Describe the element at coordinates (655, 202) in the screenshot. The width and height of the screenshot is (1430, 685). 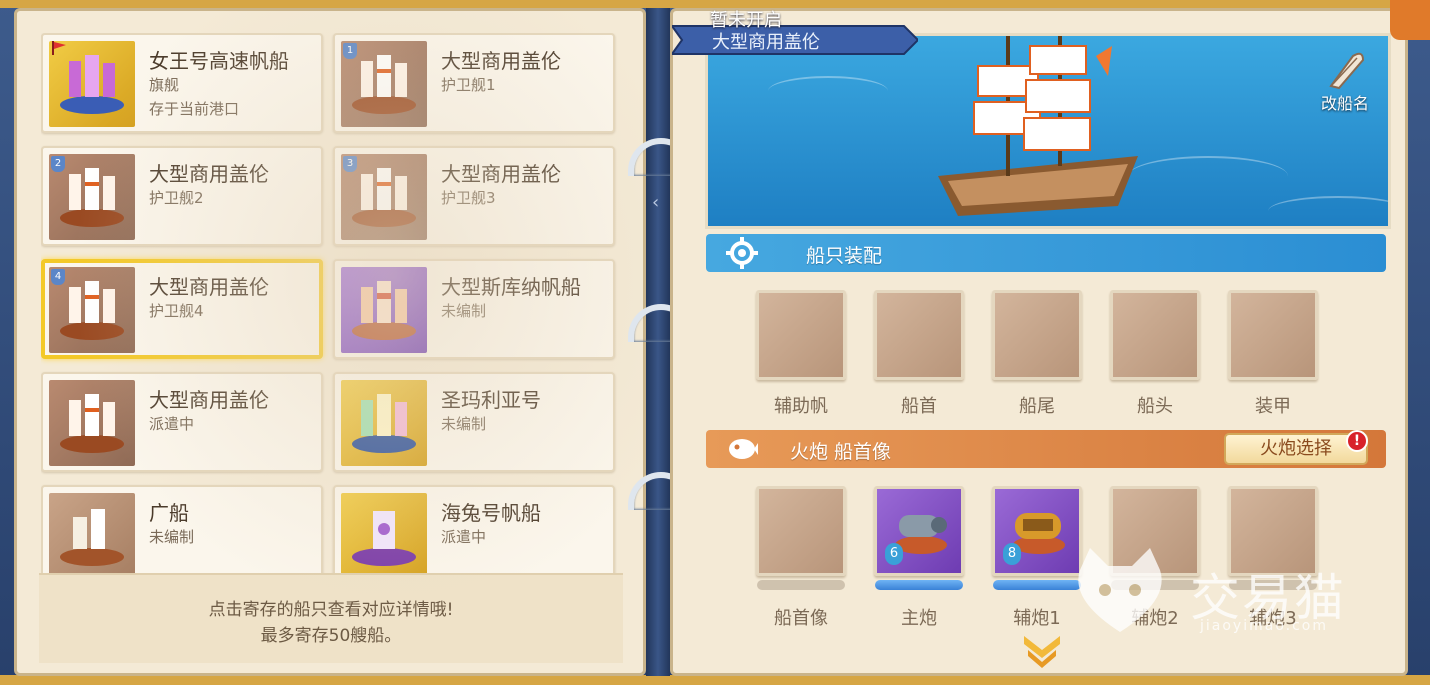
I see `chevron-left-icon: ‹` at that location.